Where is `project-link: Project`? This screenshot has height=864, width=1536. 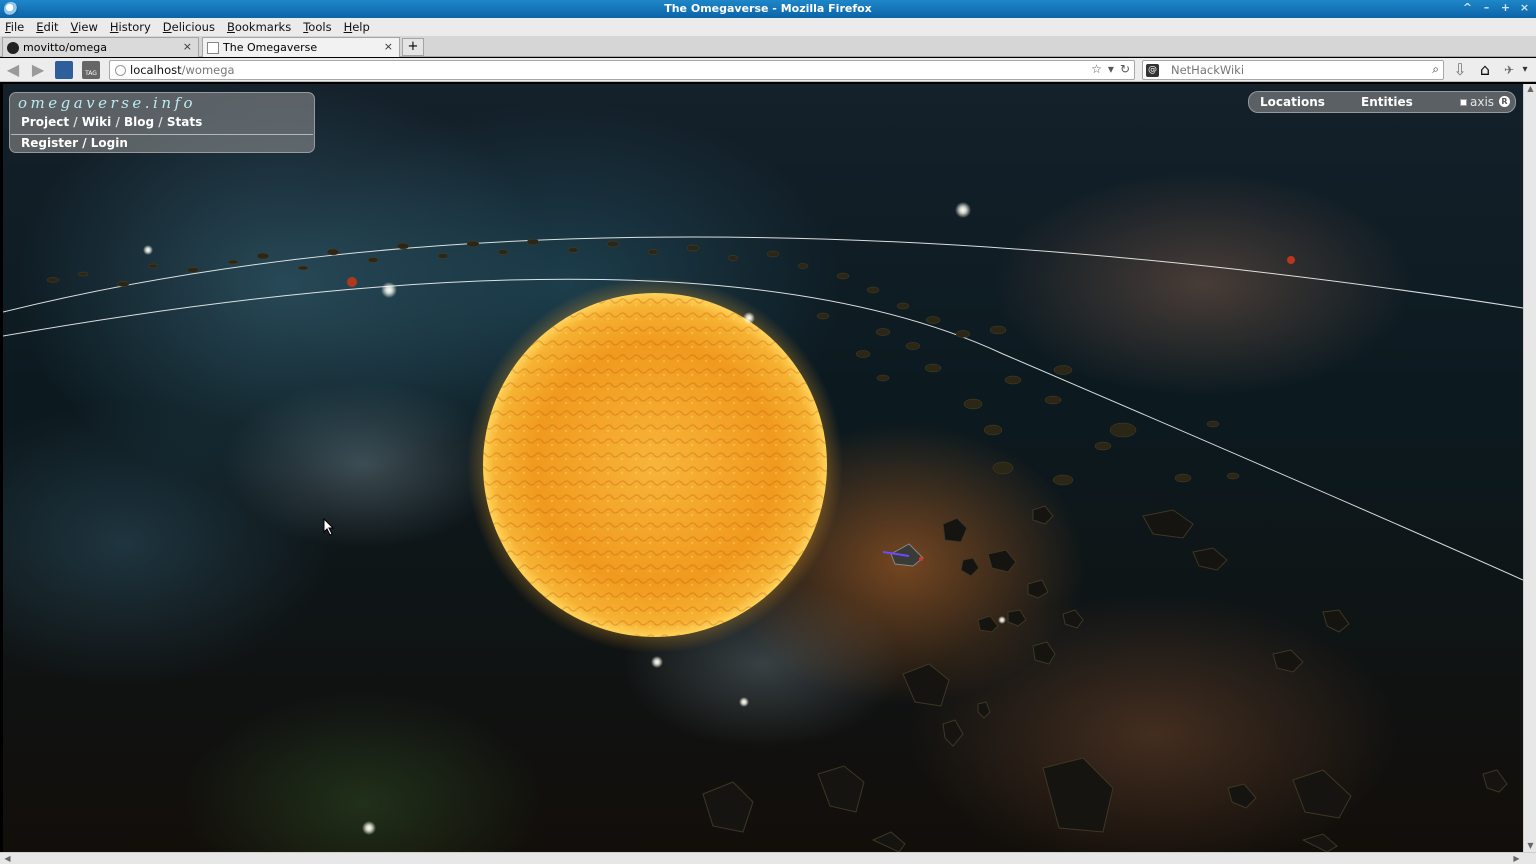
project-link: Project is located at coordinates (45, 122).